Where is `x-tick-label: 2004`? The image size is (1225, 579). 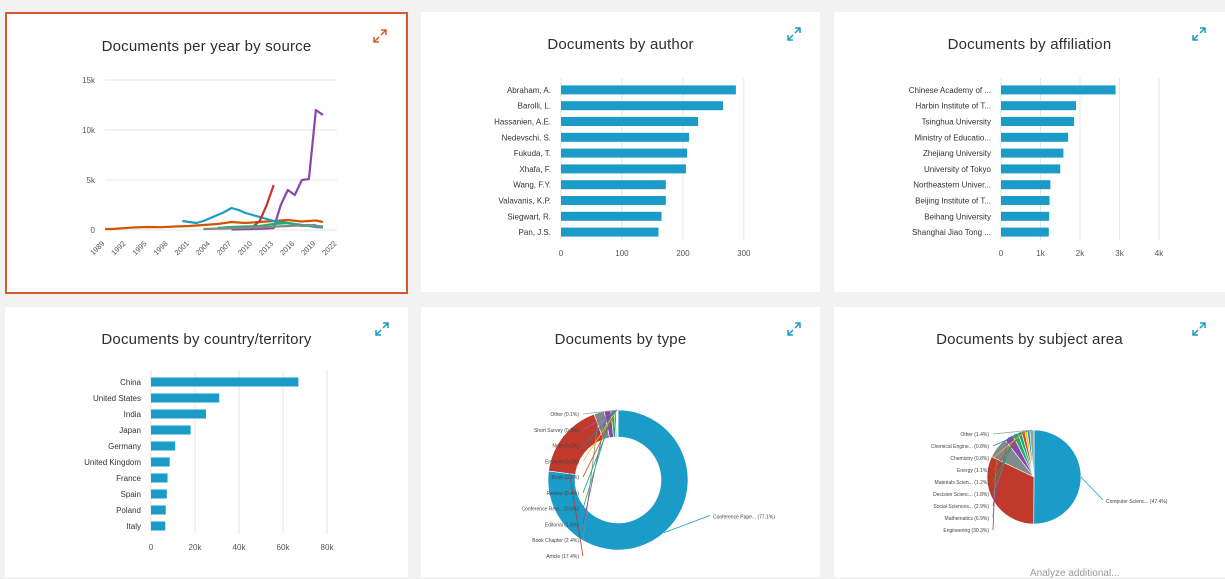
x-tick-label: 2004 is located at coordinates (203, 248).